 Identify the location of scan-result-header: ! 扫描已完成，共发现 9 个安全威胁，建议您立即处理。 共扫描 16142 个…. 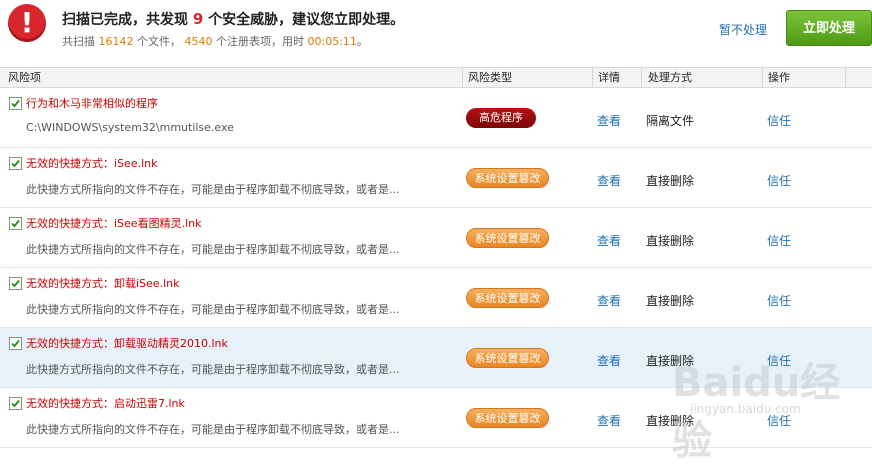
(436, 34).